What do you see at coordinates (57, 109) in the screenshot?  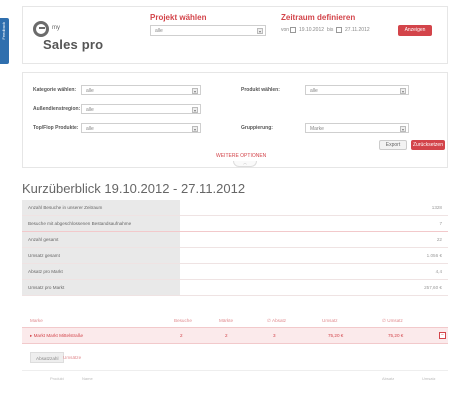 I see `field-service-label: Außendienstregion:` at bounding box center [57, 109].